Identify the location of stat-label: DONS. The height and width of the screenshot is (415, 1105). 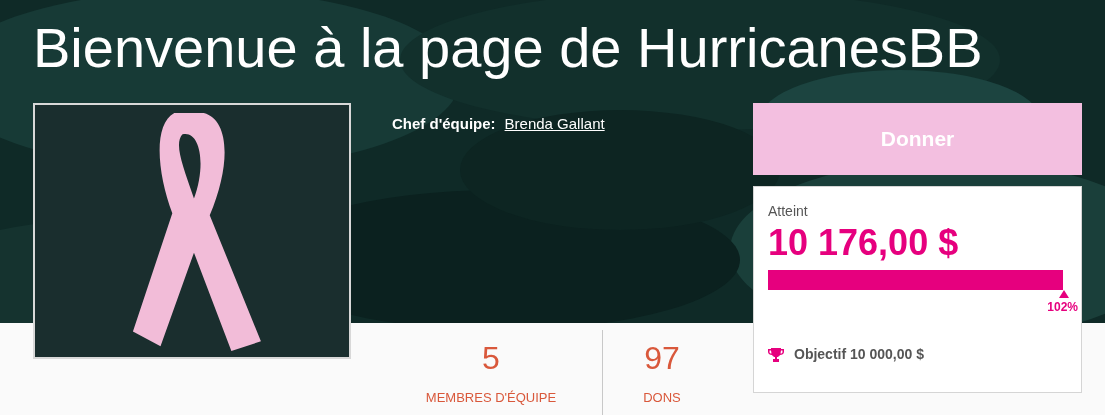
(662, 397).